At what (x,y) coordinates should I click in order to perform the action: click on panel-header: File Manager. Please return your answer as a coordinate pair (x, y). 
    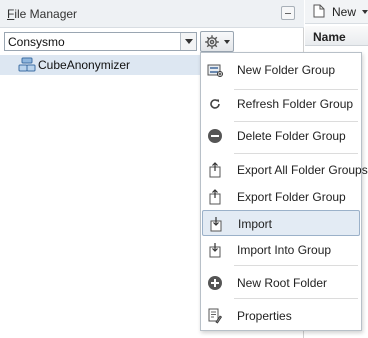
    Looking at the image, I should click on (152, 14).